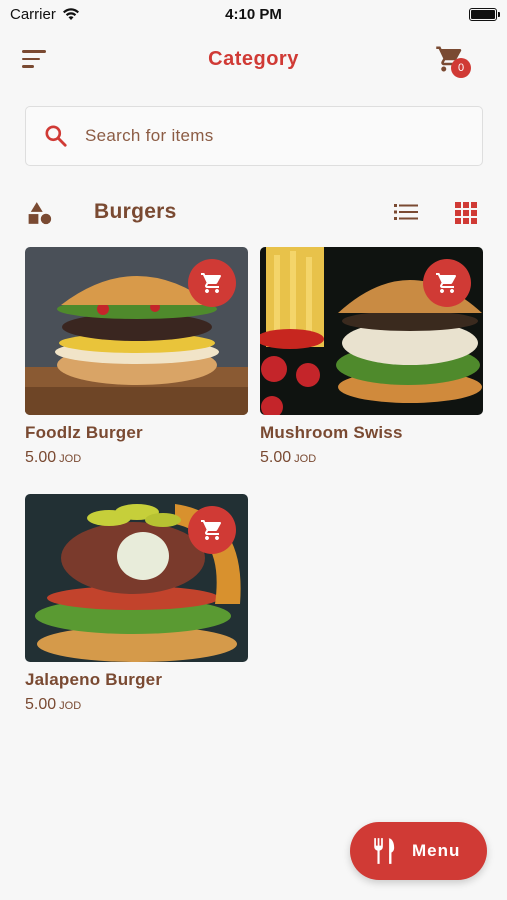  I want to click on shapes-icon, so click(40, 213).